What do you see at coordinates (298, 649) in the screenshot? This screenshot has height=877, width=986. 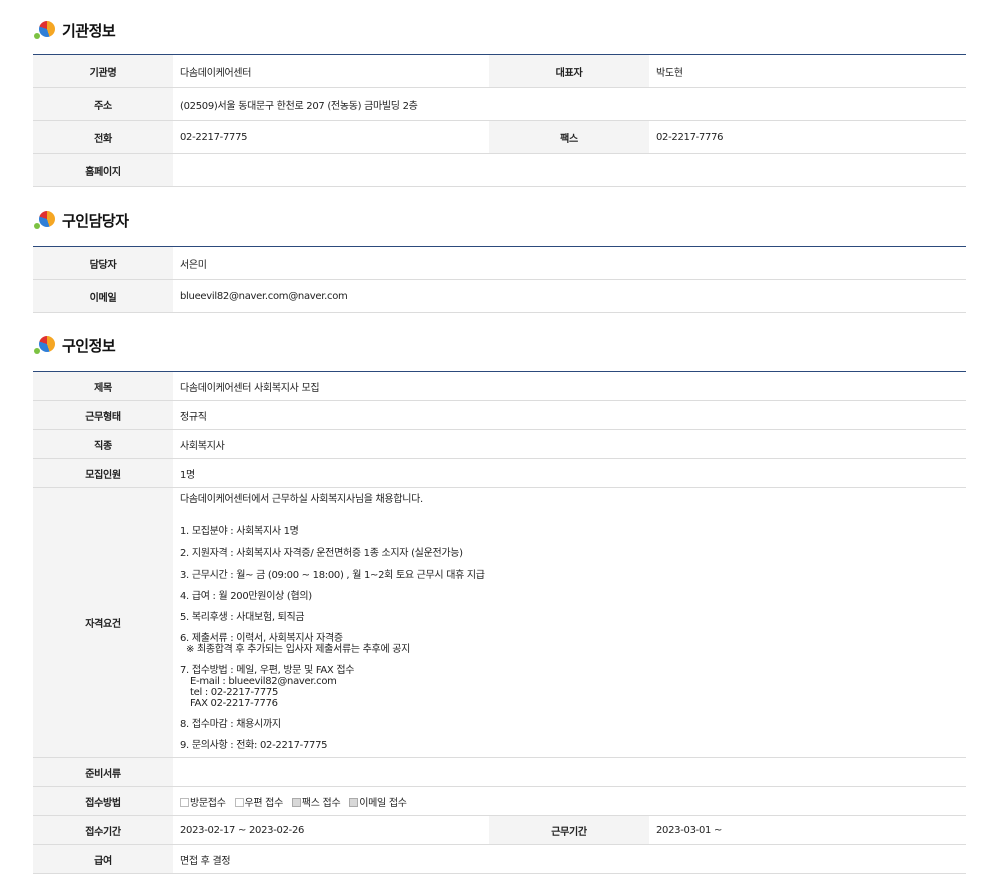 I see `qualification-item-6-note: ※ 최종합격 후 추가되는 입사자 제출서류는 추후에 공지` at bounding box center [298, 649].